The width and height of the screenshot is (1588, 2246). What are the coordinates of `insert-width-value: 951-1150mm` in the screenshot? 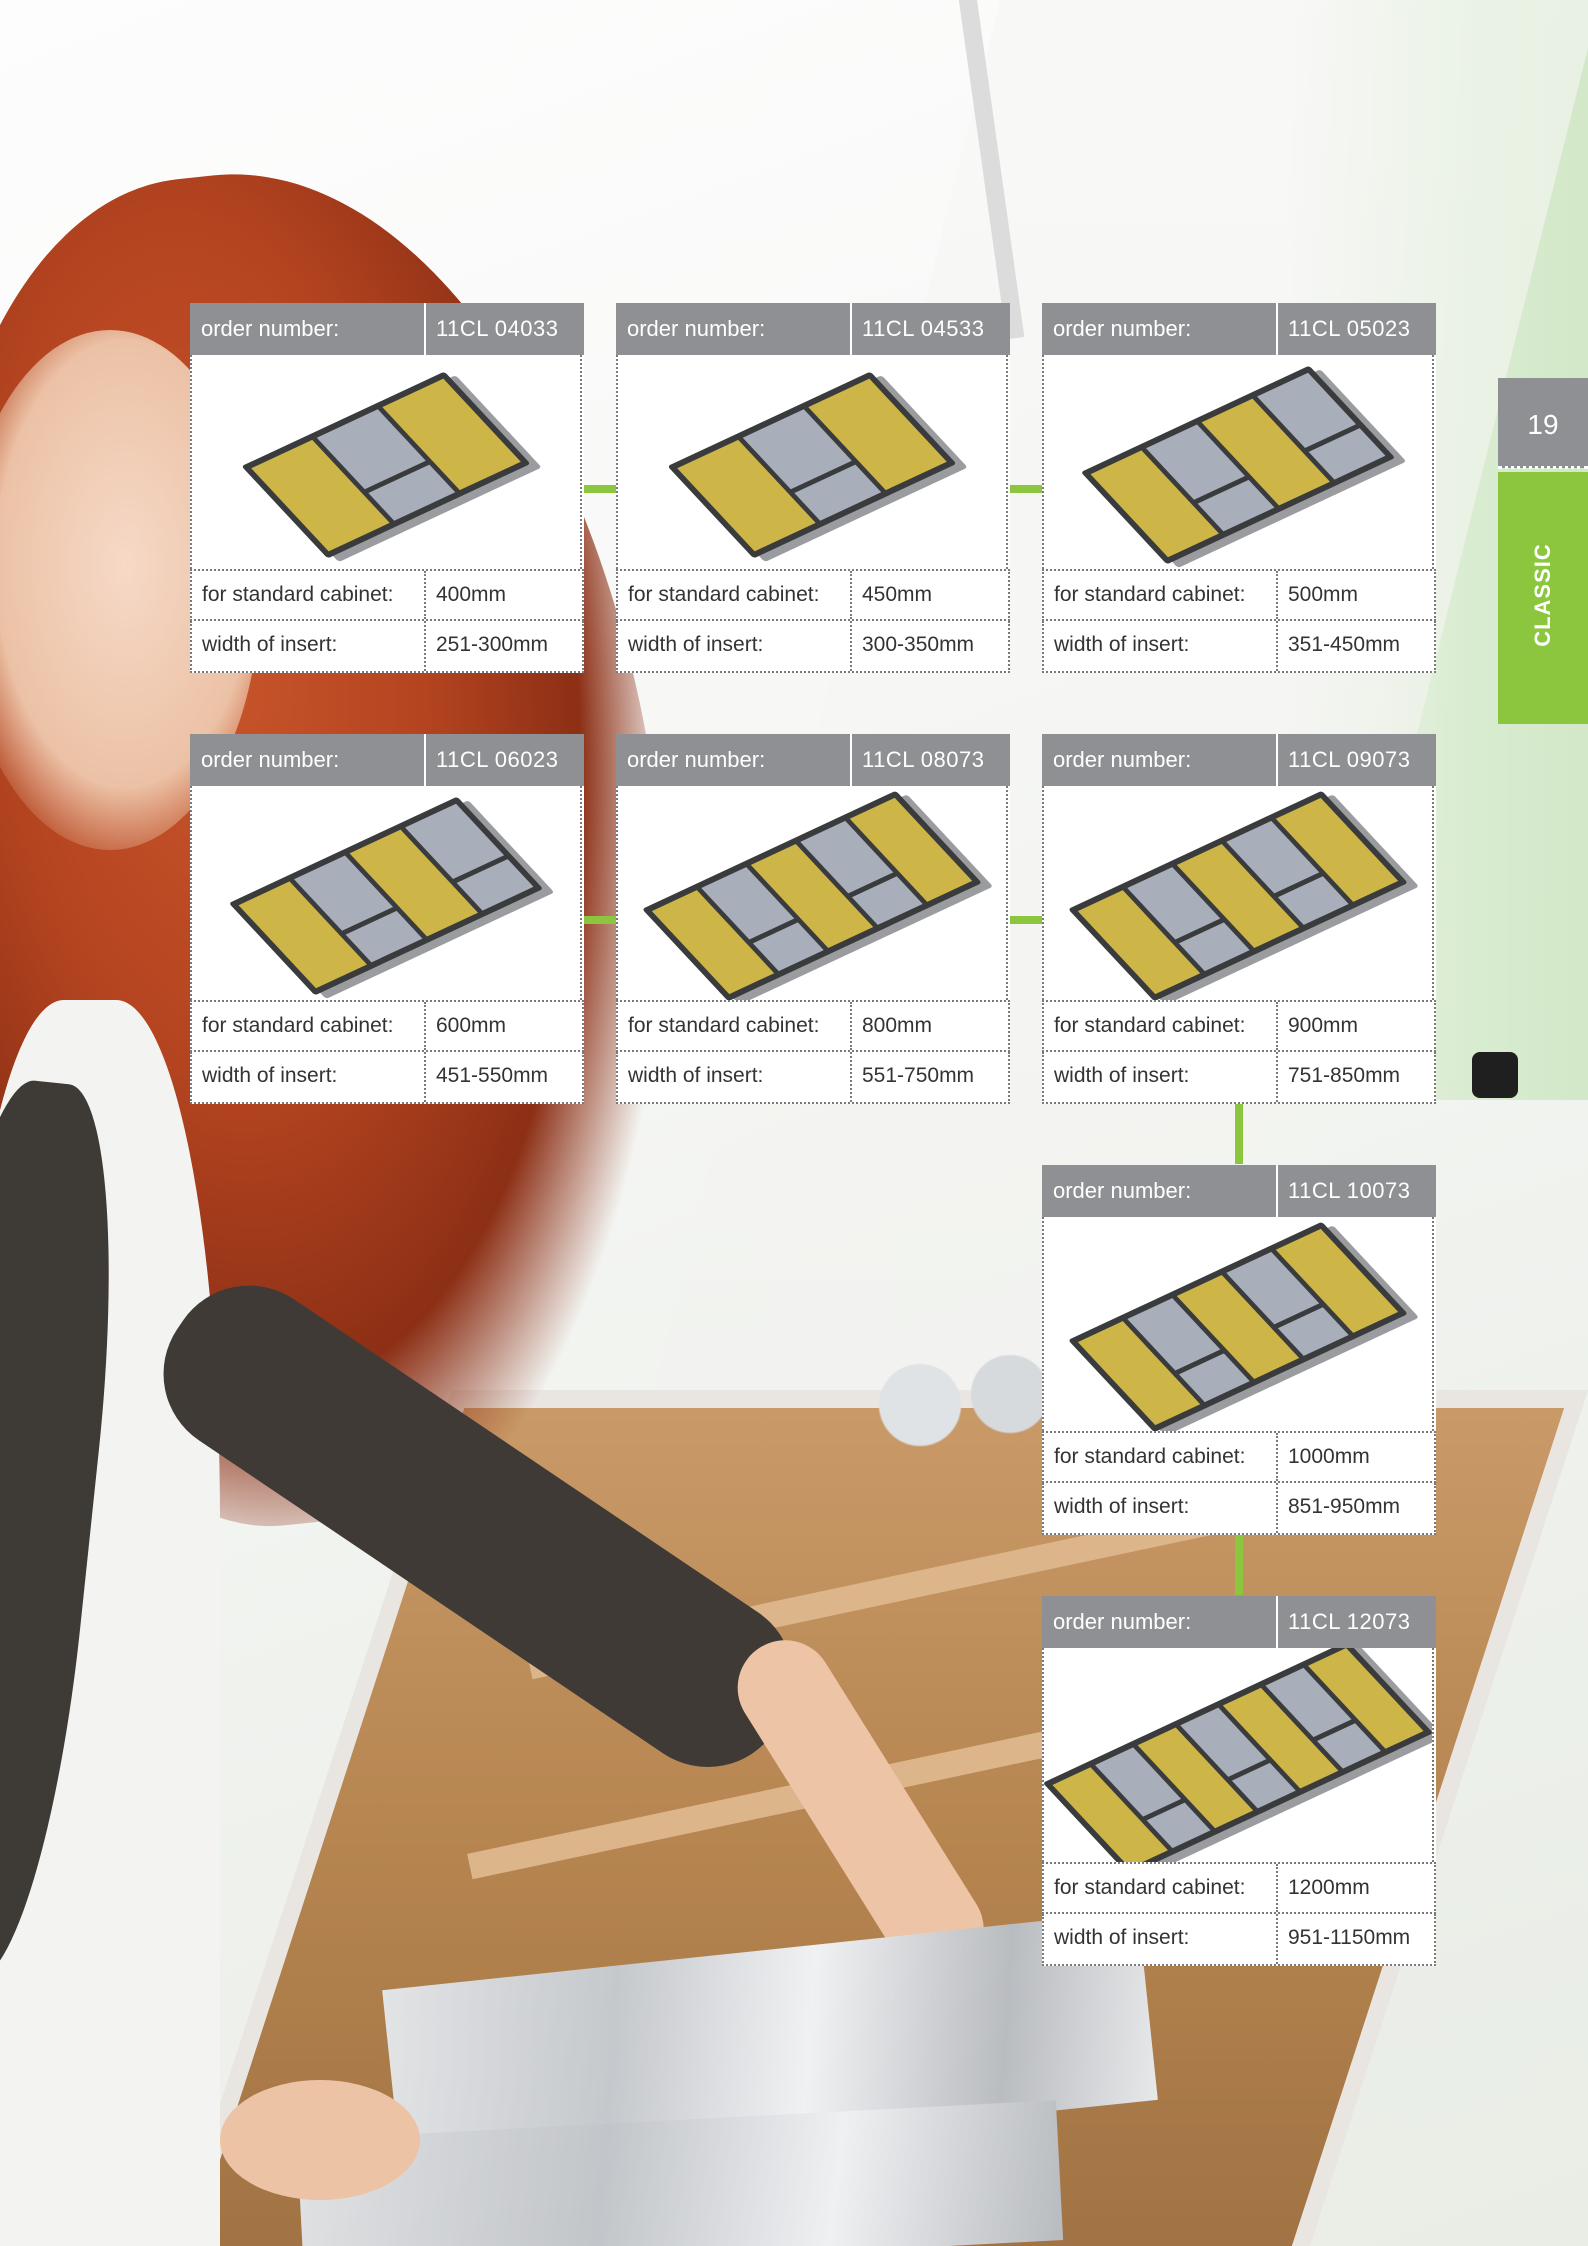 It's located at (1355, 1939).